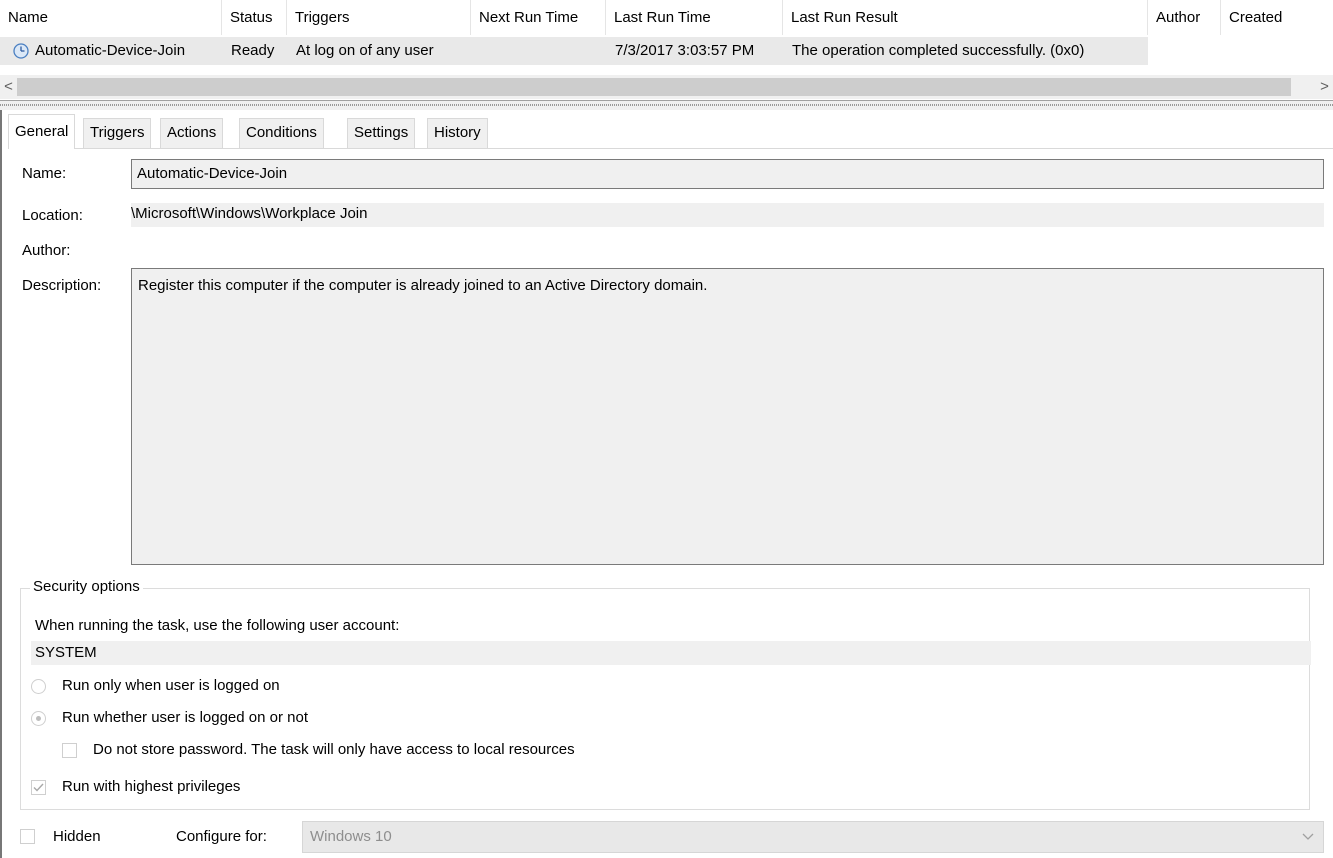 The height and width of the screenshot is (858, 1333). I want to click on column-header-created: Created, so click(1277, 17).